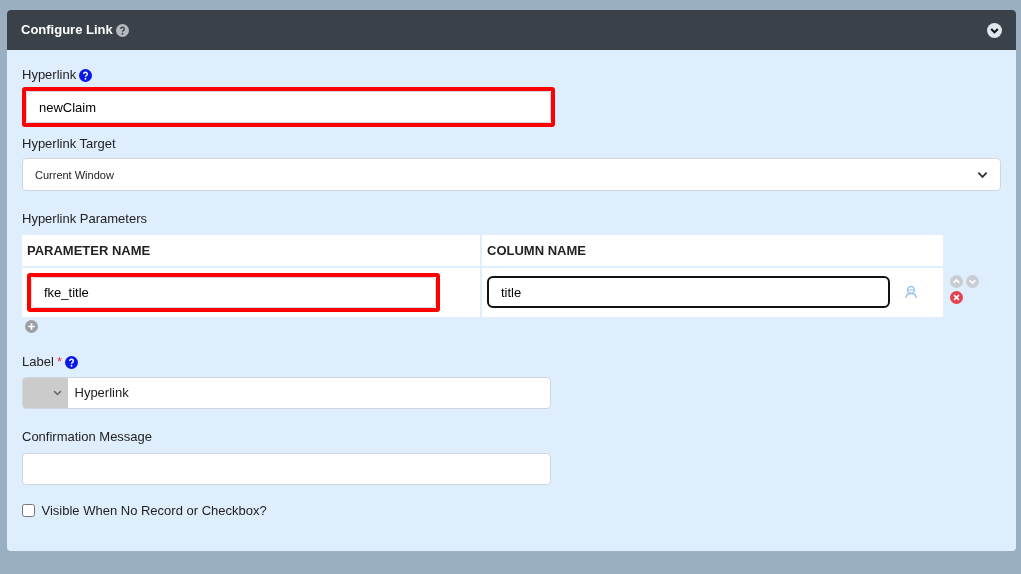 The width and height of the screenshot is (1021, 574). What do you see at coordinates (38, 362) in the screenshot?
I see `field-label: Label` at bounding box center [38, 362].